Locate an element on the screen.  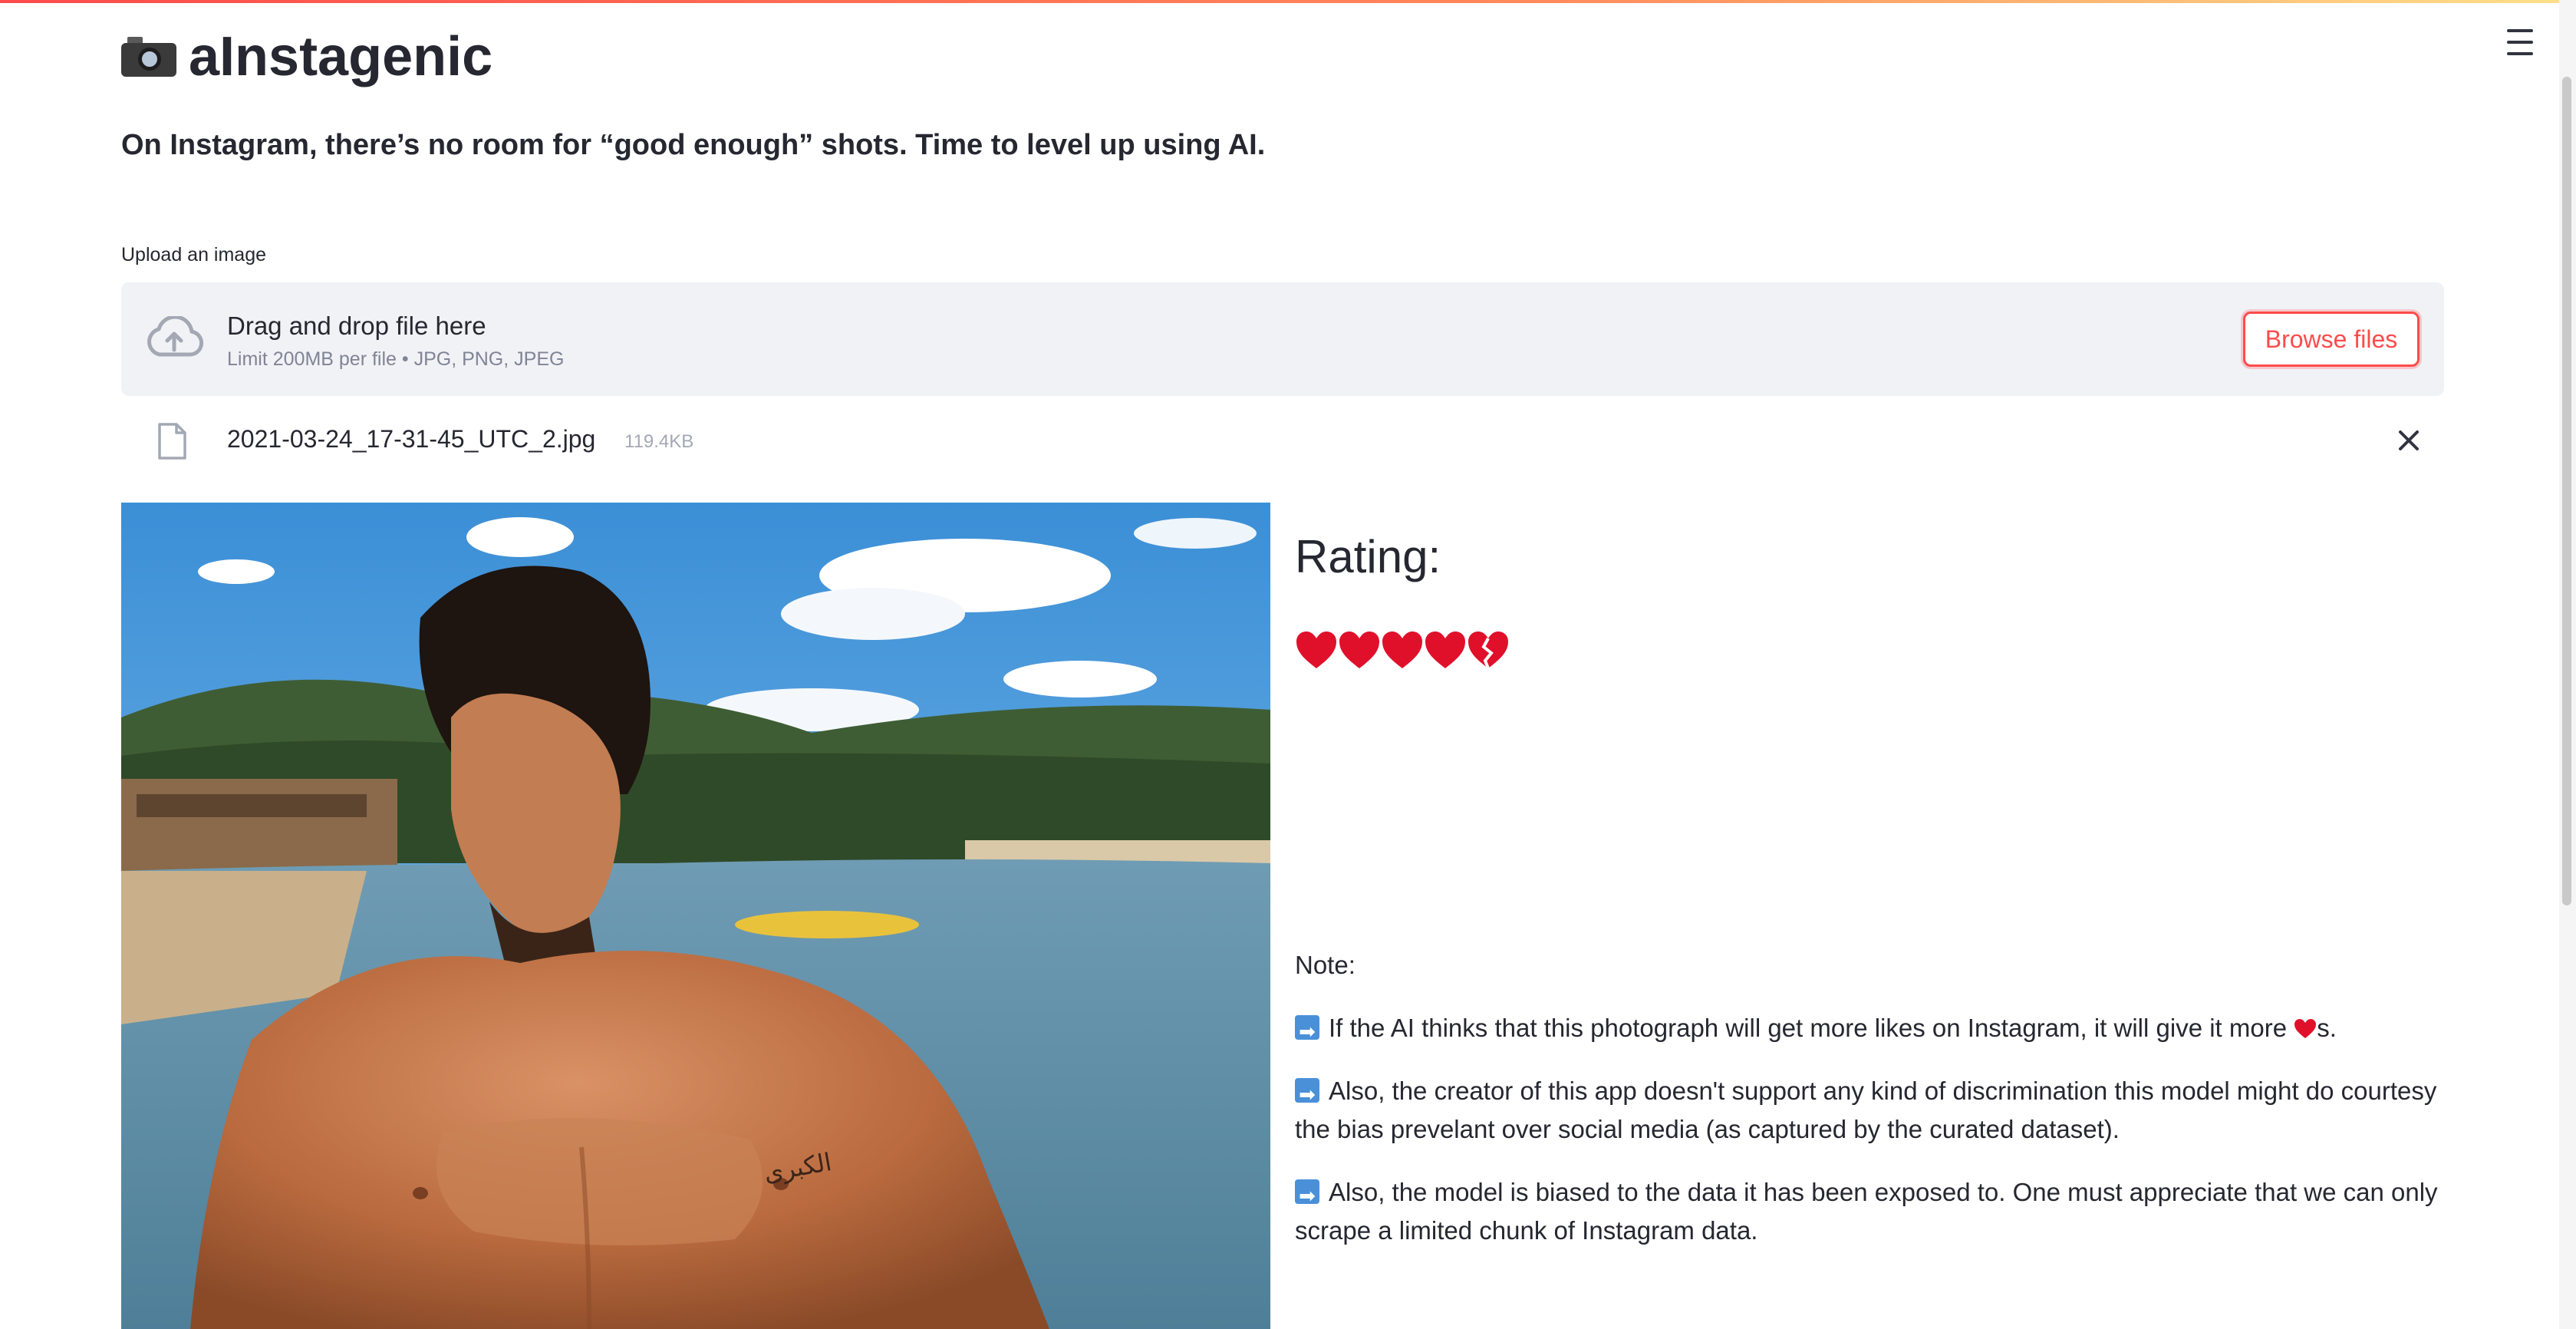
upload-label: Upload an image is located at coordinates (194, 254).